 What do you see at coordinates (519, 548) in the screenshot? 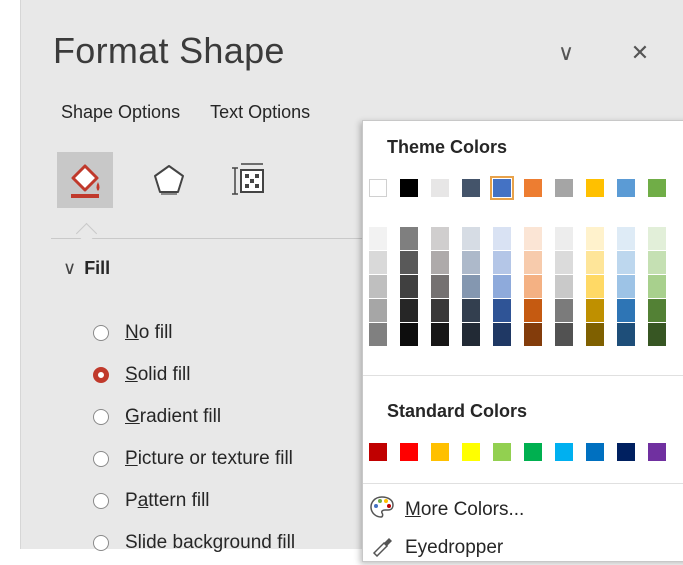
I see `eyedropper-item: Eyedropper` at bounding box center [519, 548].